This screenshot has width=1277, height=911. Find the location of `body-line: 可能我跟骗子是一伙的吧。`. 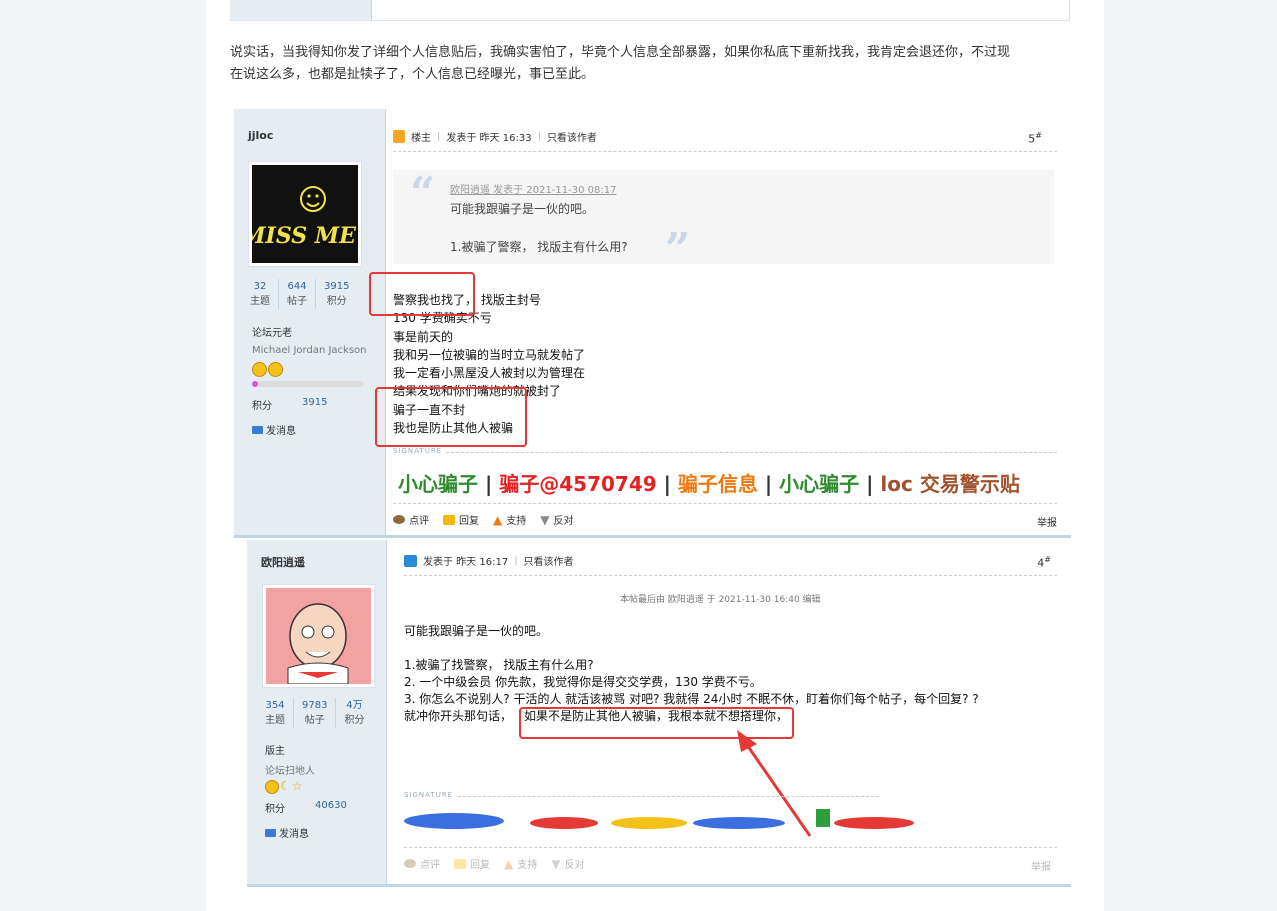

body-line: 可能我跟骗子是一伙的吧。 is located at coordinates (476, 631).